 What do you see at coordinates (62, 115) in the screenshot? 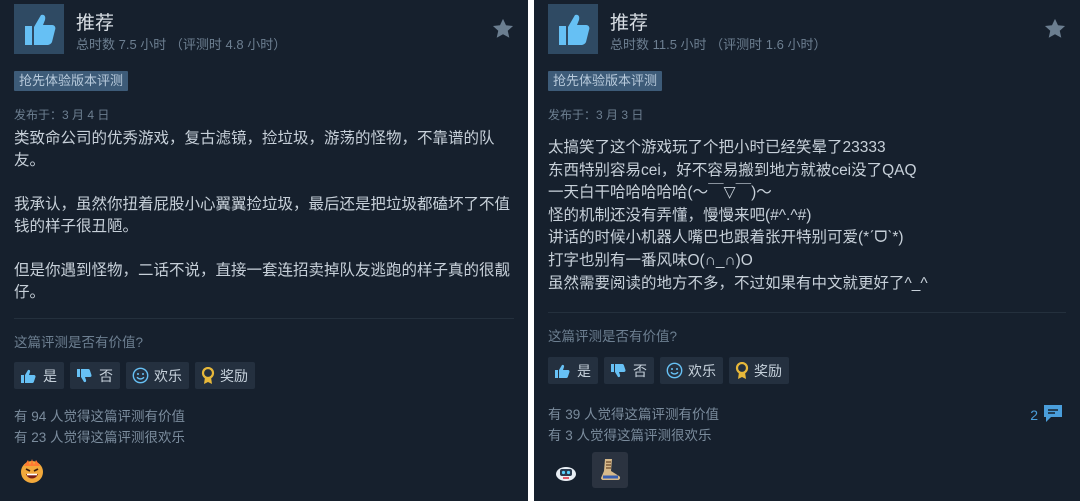
I see `posted-date: 发布于：3 月 4 日` at bounding box center [62, 115].